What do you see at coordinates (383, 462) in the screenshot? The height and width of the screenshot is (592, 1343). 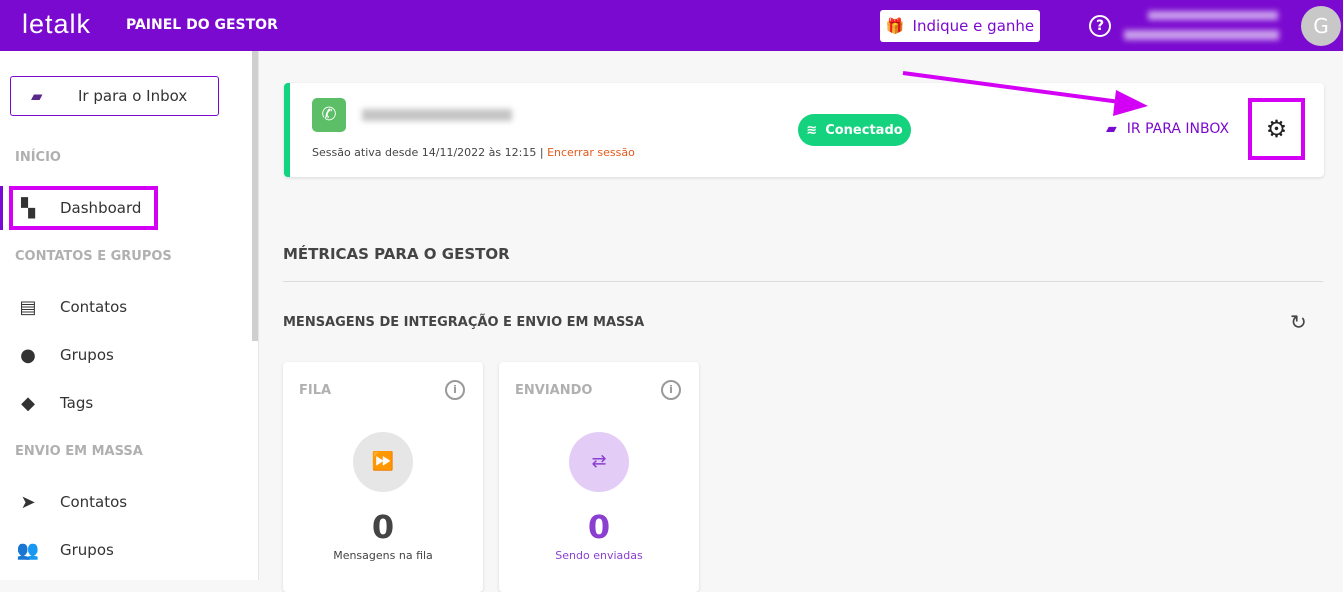 I see `fast-forward-icon: ⏩` at bounding box center [383, 462].